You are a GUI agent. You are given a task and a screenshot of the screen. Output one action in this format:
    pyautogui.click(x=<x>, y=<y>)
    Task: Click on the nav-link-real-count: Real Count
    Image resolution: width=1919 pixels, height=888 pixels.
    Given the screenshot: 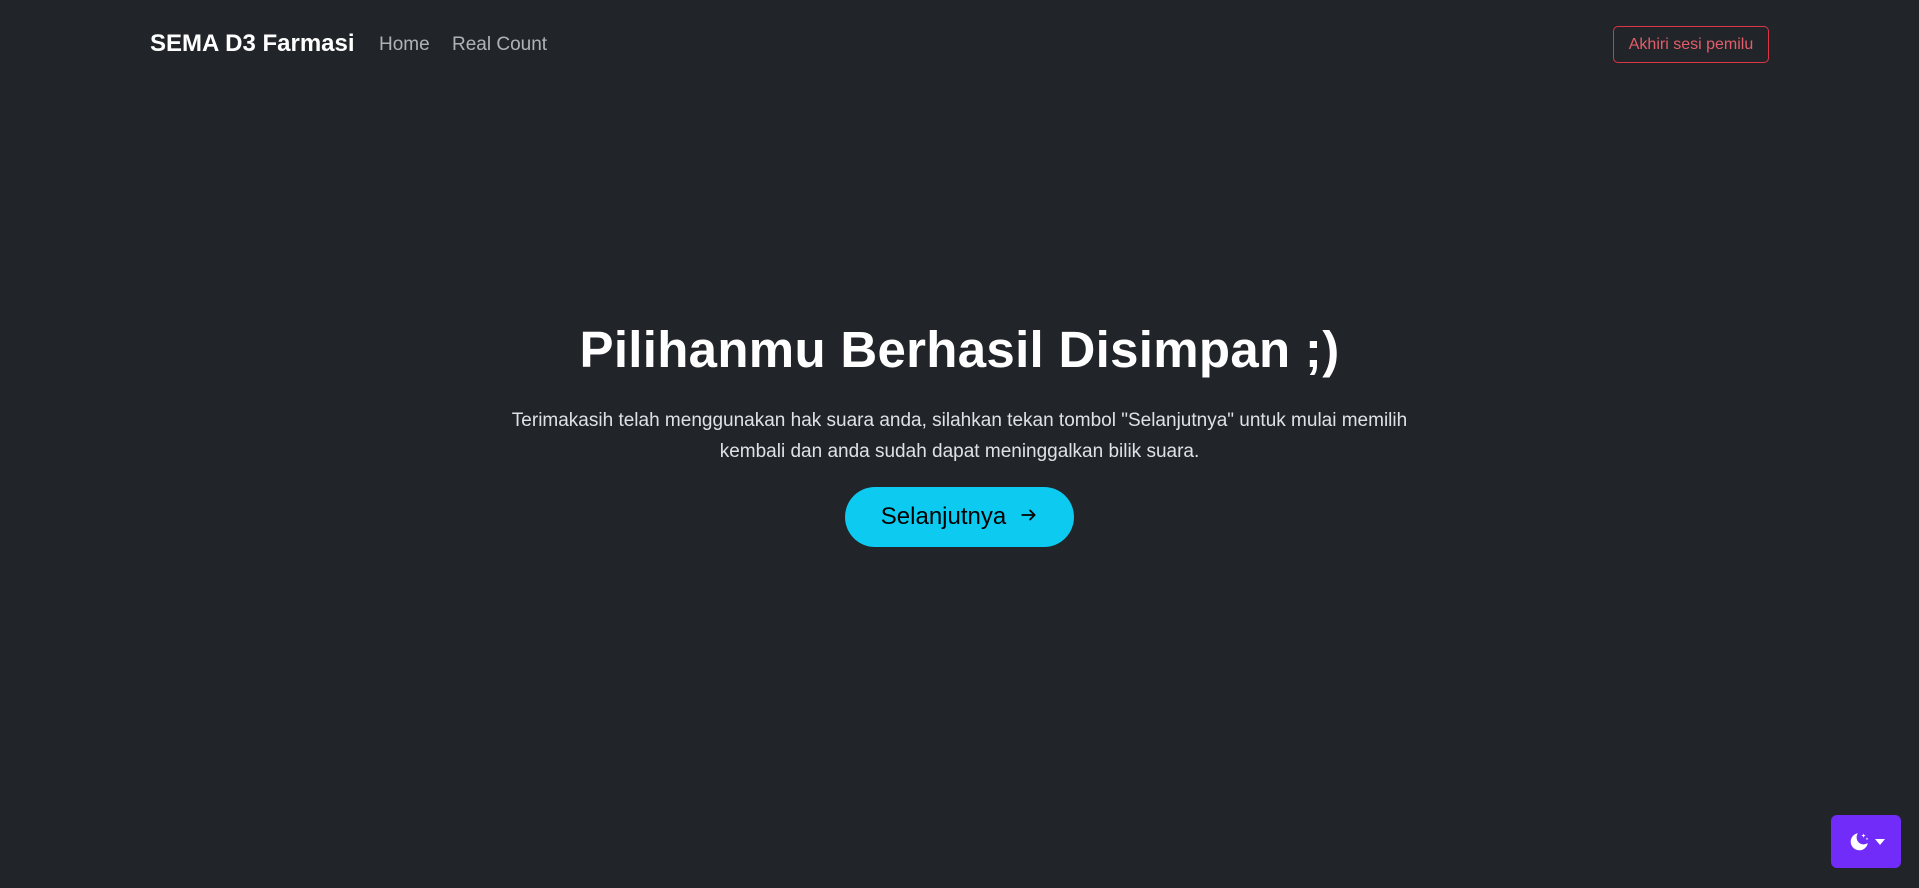 What is the action you would take?
    pyautogui.click(x=499, y=45)
    